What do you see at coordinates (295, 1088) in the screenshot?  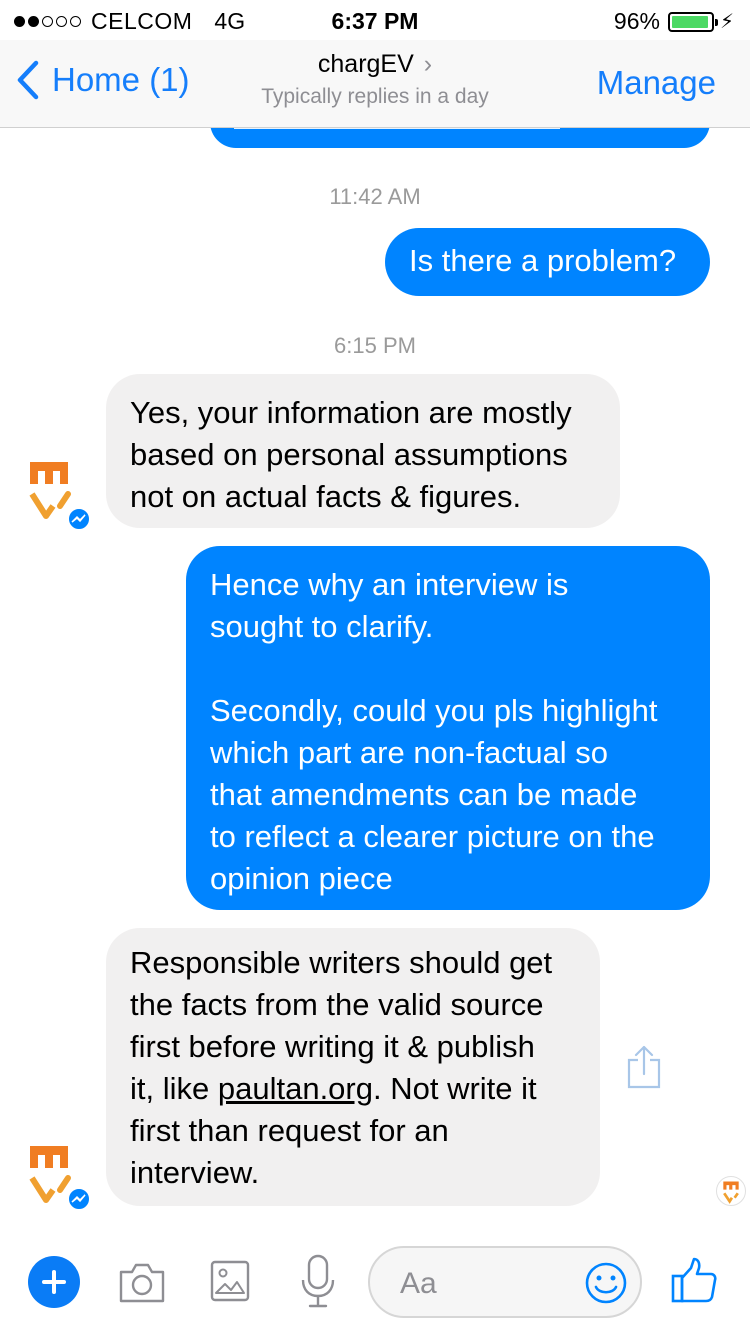 I see `message-link: paultan.org` at bounding box center [295, 1088].